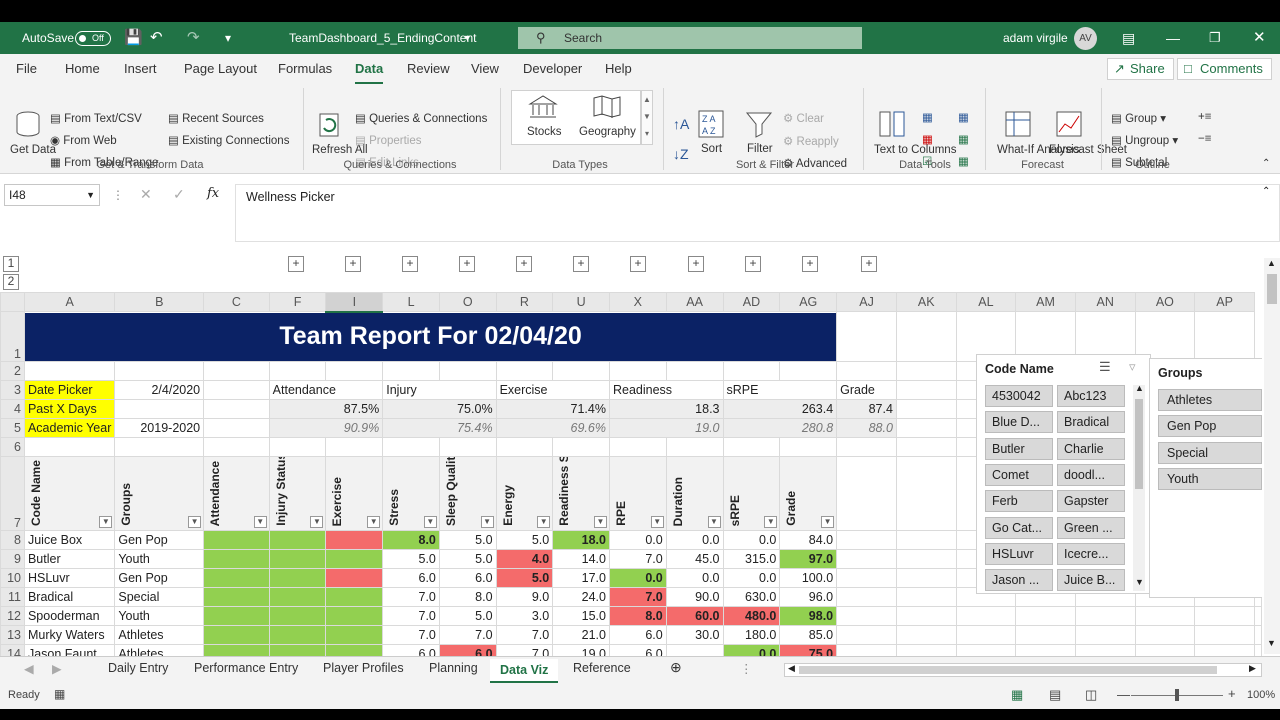 This screenshot has height=720, width=1280. What do you see at coordinates (159, 578) in the screenshot?
I see `cell-group: Gen Pop` at bounding box center [159, 578].